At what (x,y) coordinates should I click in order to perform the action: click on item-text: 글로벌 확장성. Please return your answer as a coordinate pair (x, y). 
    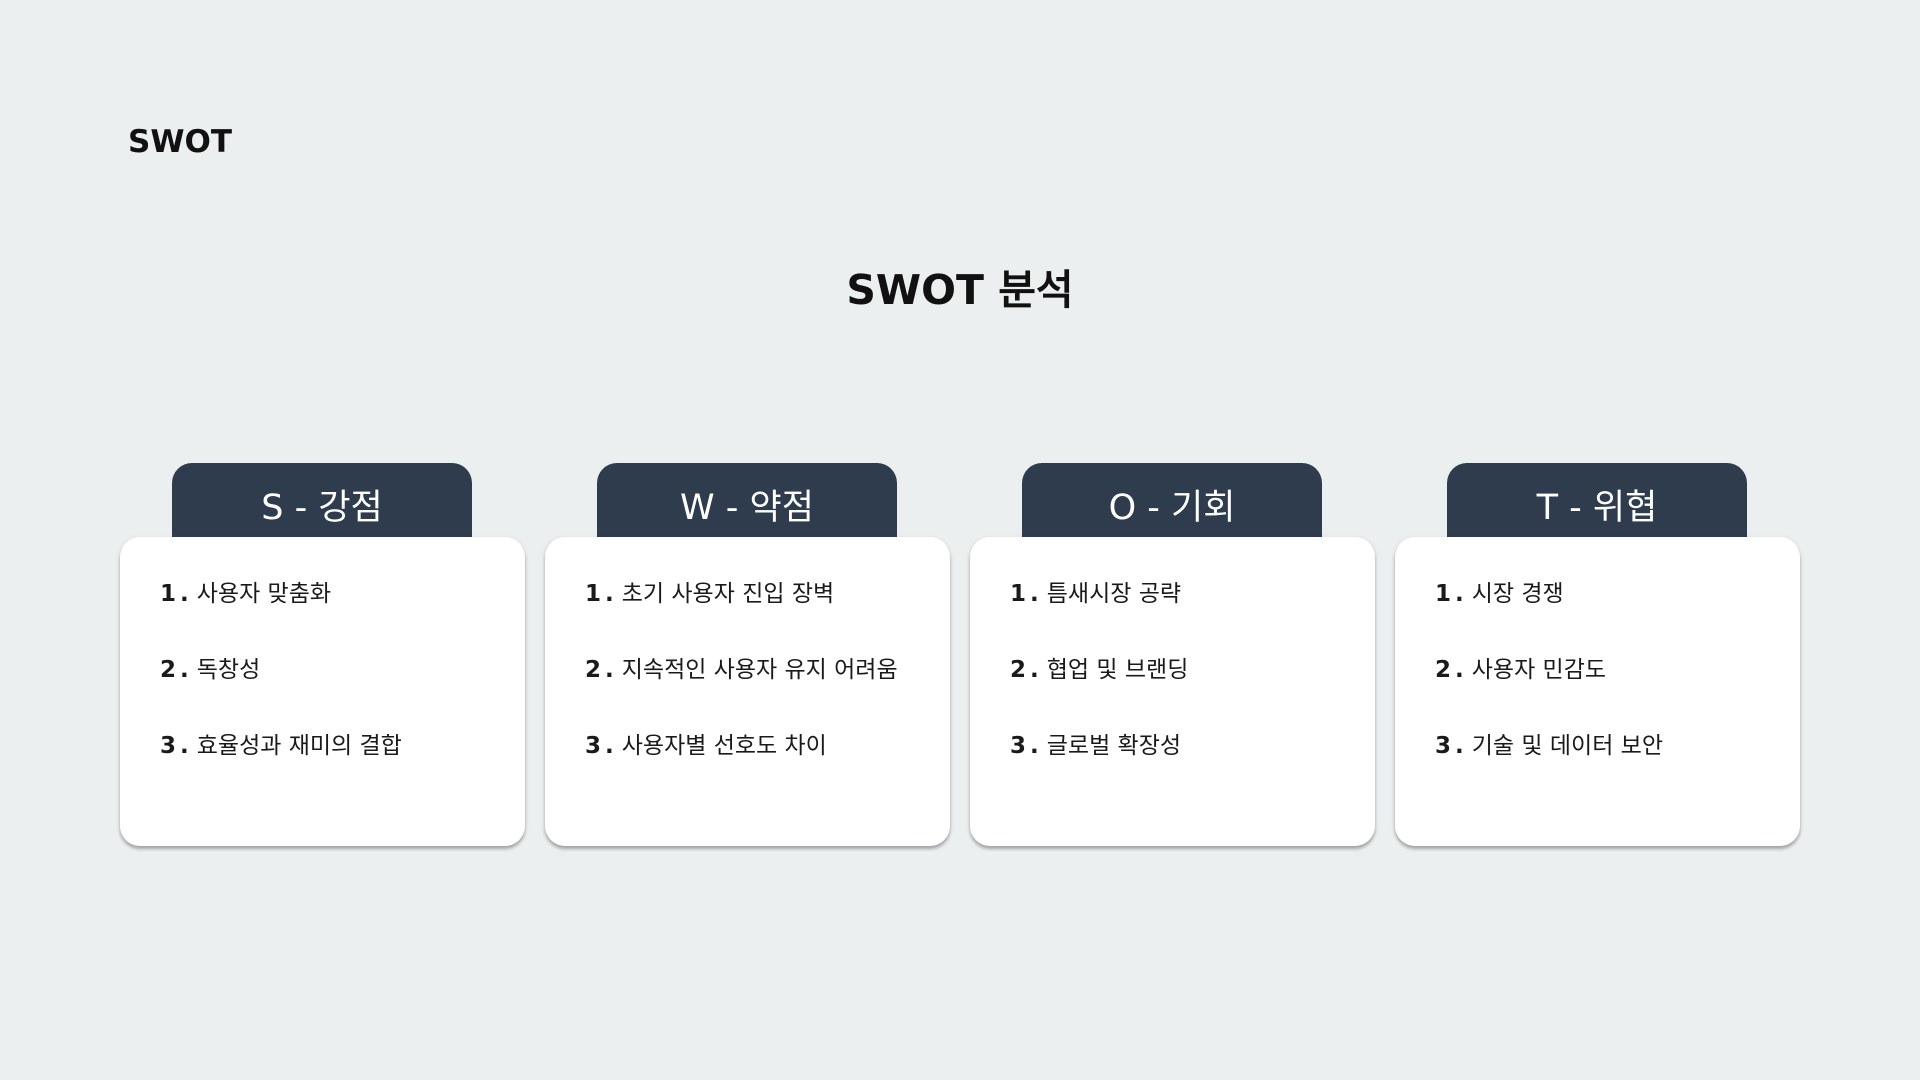
    Looking at the image, I should click on (1114, 746).